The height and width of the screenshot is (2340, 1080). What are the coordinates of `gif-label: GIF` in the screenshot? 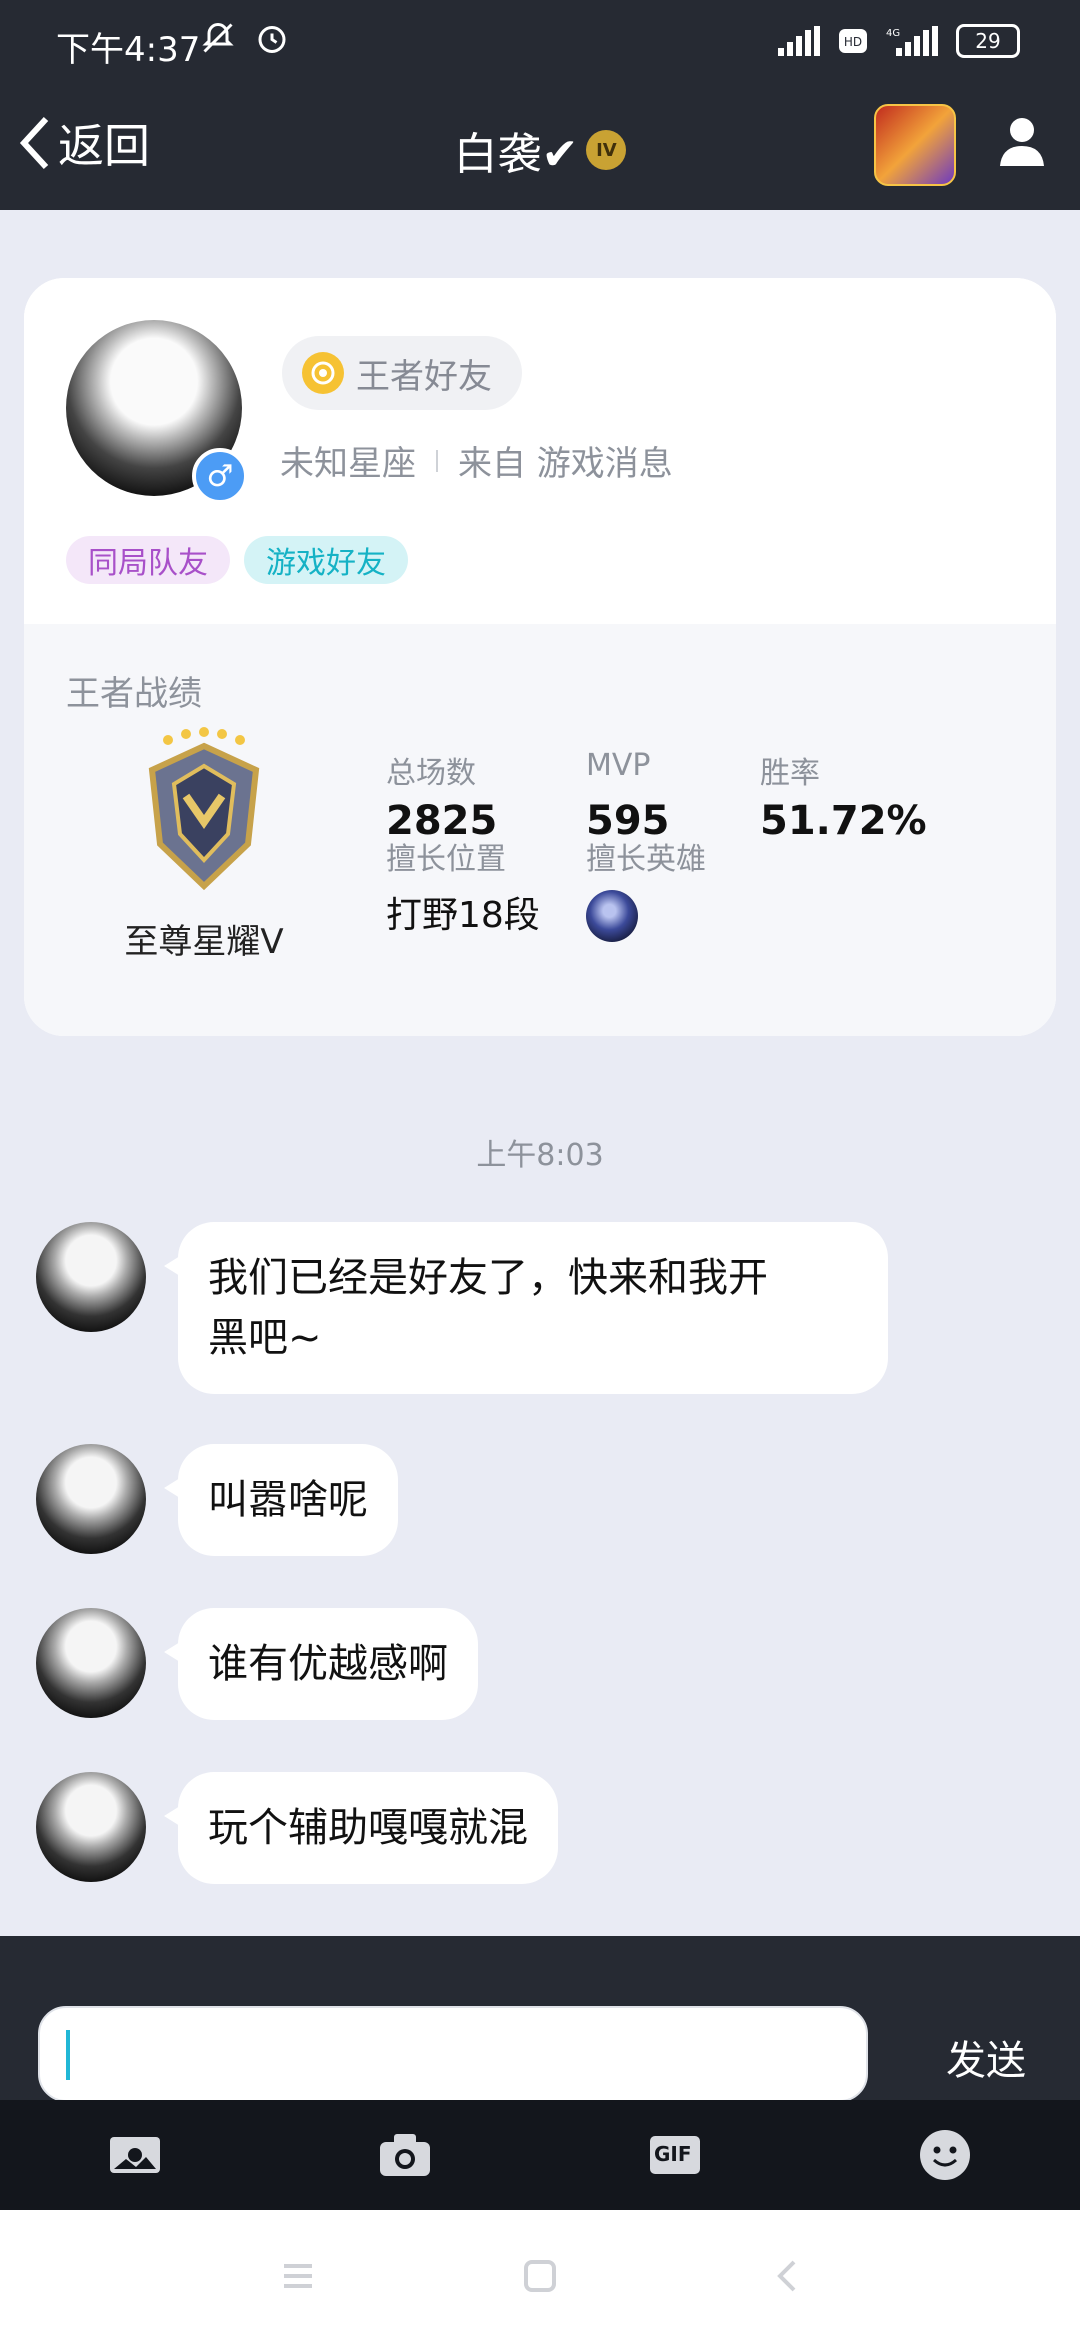 It's located at (673, 2154).